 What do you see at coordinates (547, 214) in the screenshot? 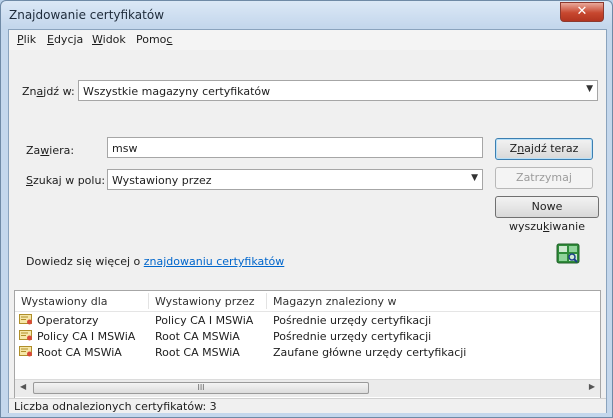
I see `new-search-button: Nowe wyszukiwanie` at bounding box center [547, 214].